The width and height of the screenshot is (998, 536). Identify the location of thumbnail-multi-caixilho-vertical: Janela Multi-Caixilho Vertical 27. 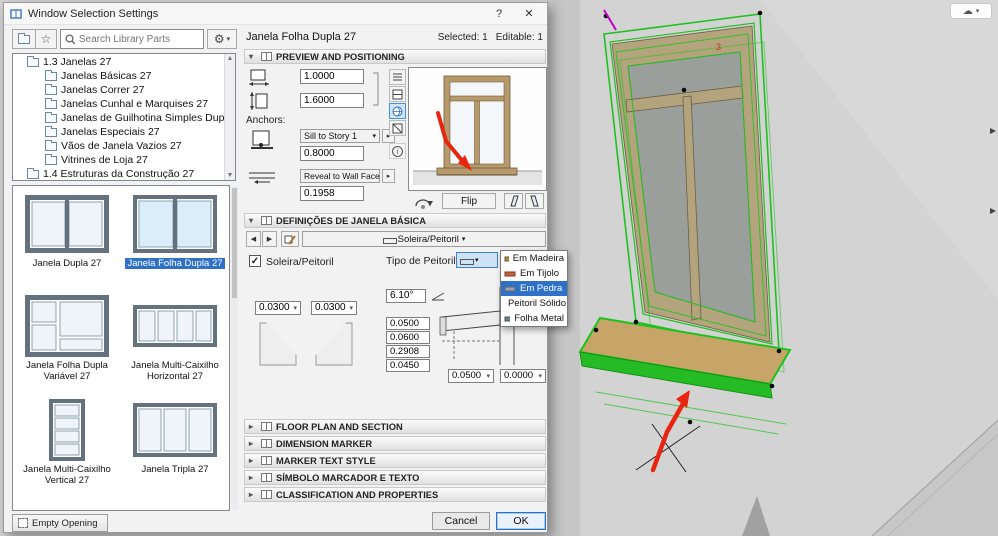
(67, 440).